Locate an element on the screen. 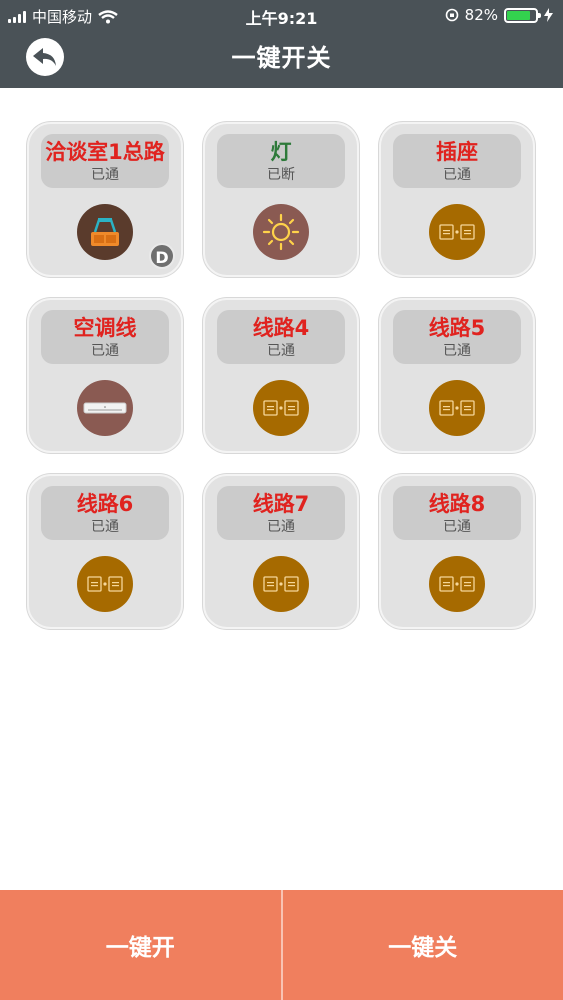  tile-name: 线路4 is located at coordinates (281, 328).